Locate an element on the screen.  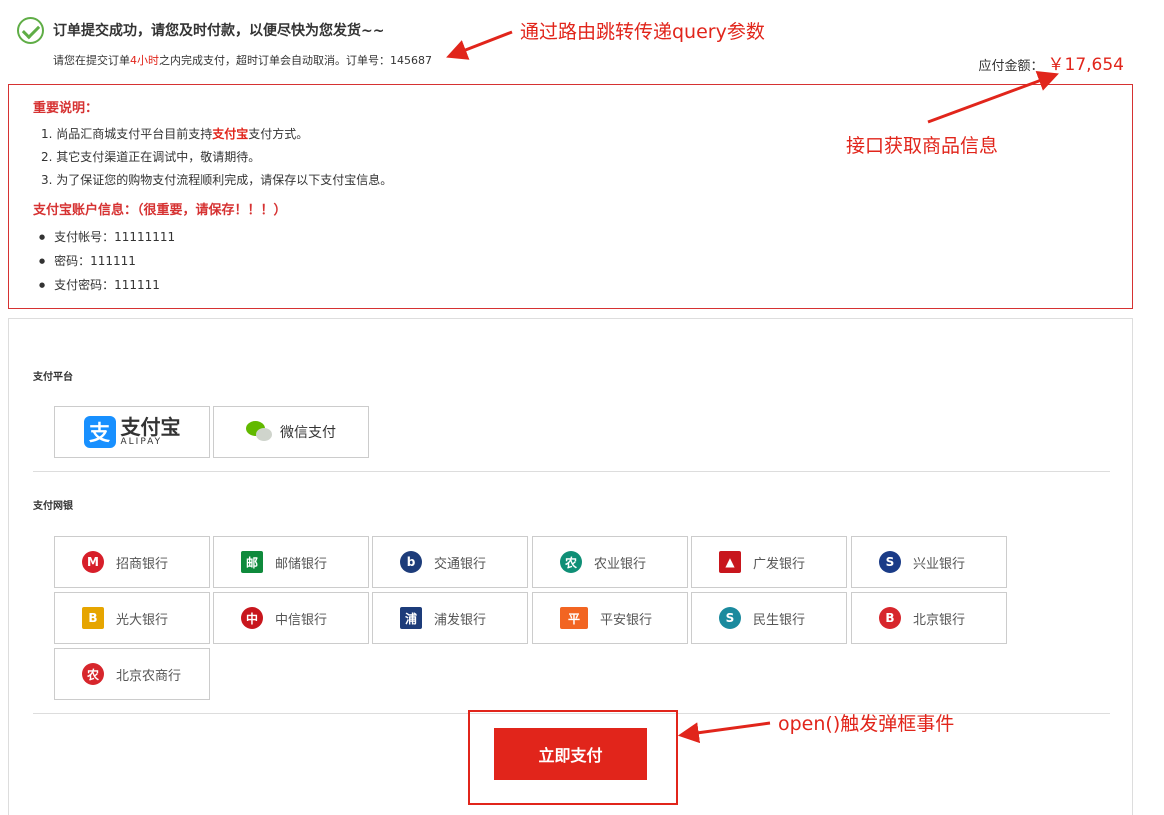
pingan-logo-icon: 平 is located at coordinates (574, 618).